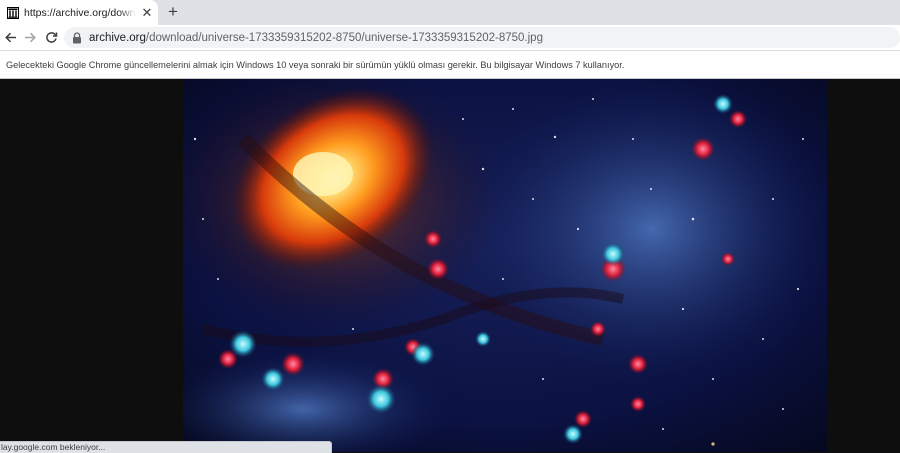 The height and width of the screenshot is (453, 900). Describe the element at coordinates (30, 37) in the screenshot. I see `arrow-right-icon` at that location.